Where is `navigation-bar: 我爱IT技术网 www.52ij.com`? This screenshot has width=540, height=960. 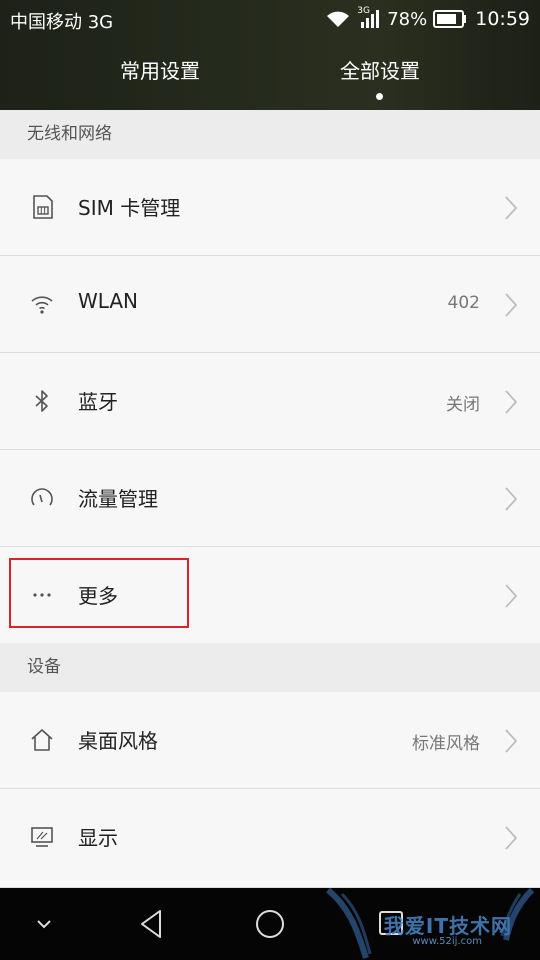
navigation-bar: 我爱IT技术网 www.52ij.com is located at coordinates (270, 924).